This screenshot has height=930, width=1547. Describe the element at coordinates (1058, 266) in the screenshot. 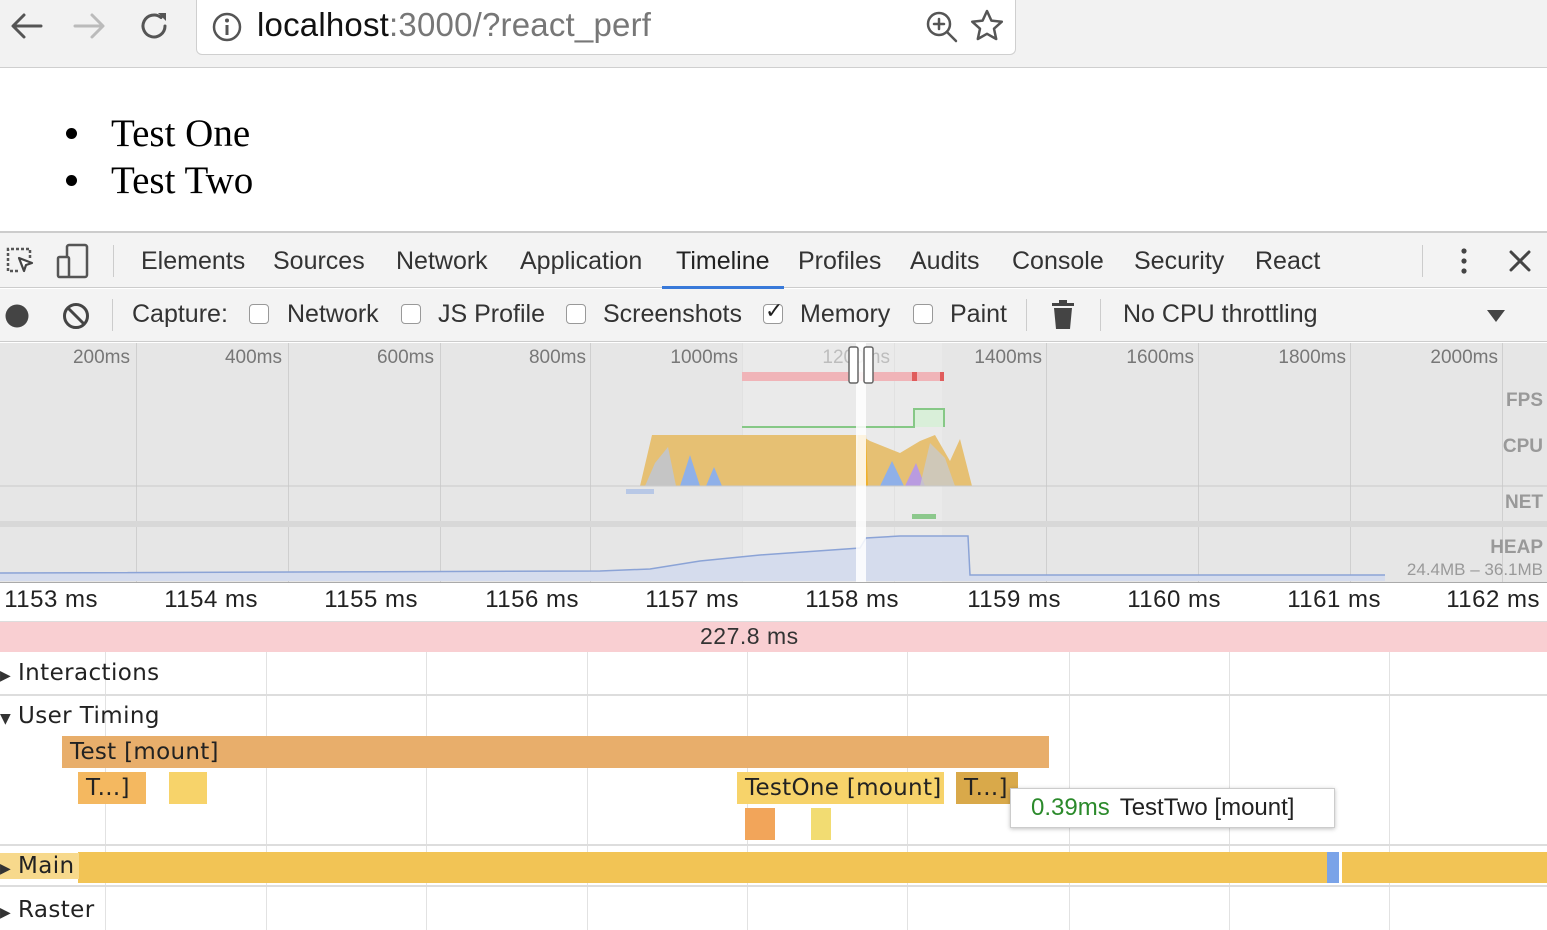

I see `tab-console: Console` at that location.